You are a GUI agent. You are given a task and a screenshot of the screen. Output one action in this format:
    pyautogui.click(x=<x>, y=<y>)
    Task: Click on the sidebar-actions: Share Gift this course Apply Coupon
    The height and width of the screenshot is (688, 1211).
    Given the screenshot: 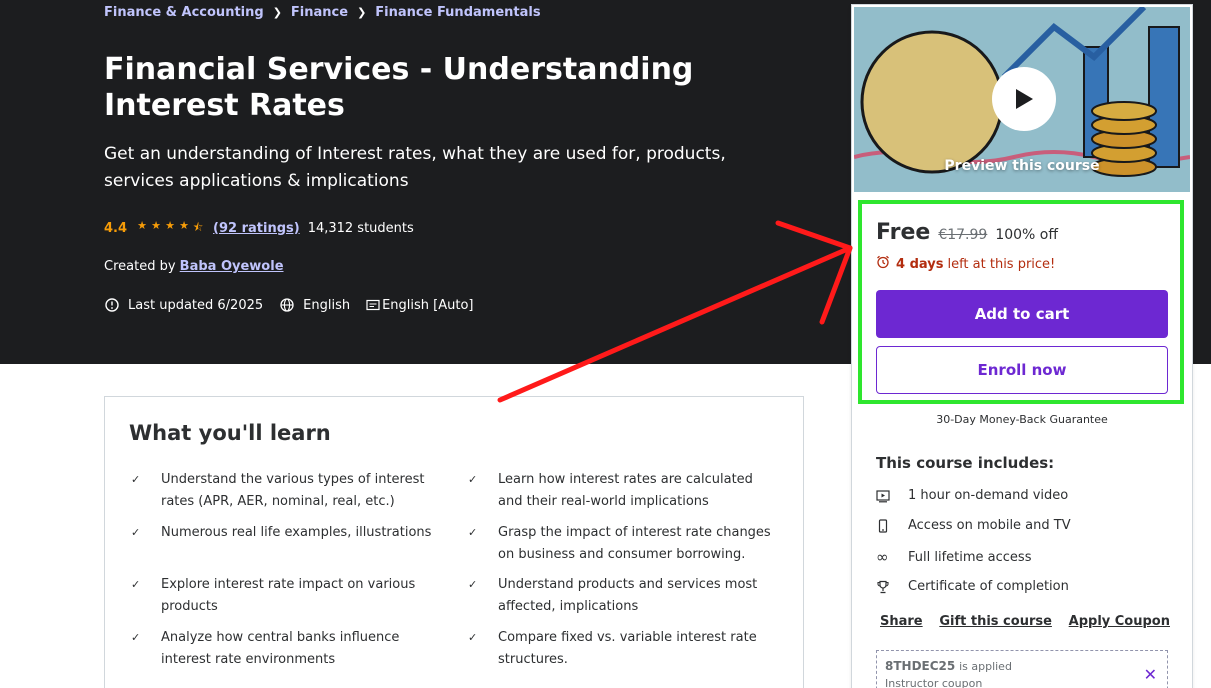 What is the action you would take?
    pyautogui.click(x=1025, y=621)
    